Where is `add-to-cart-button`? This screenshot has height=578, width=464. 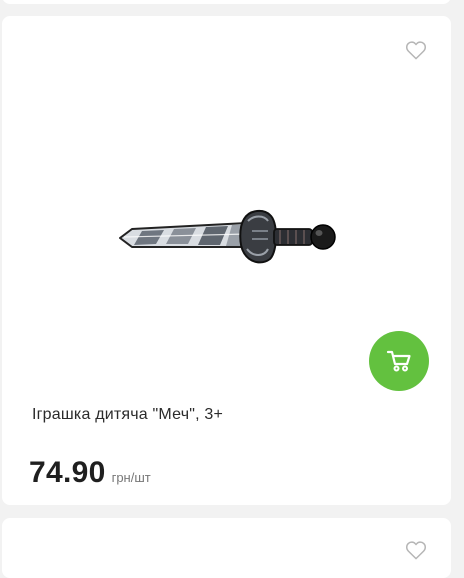
add-to-cart-button is located at coordinates (399, 361).